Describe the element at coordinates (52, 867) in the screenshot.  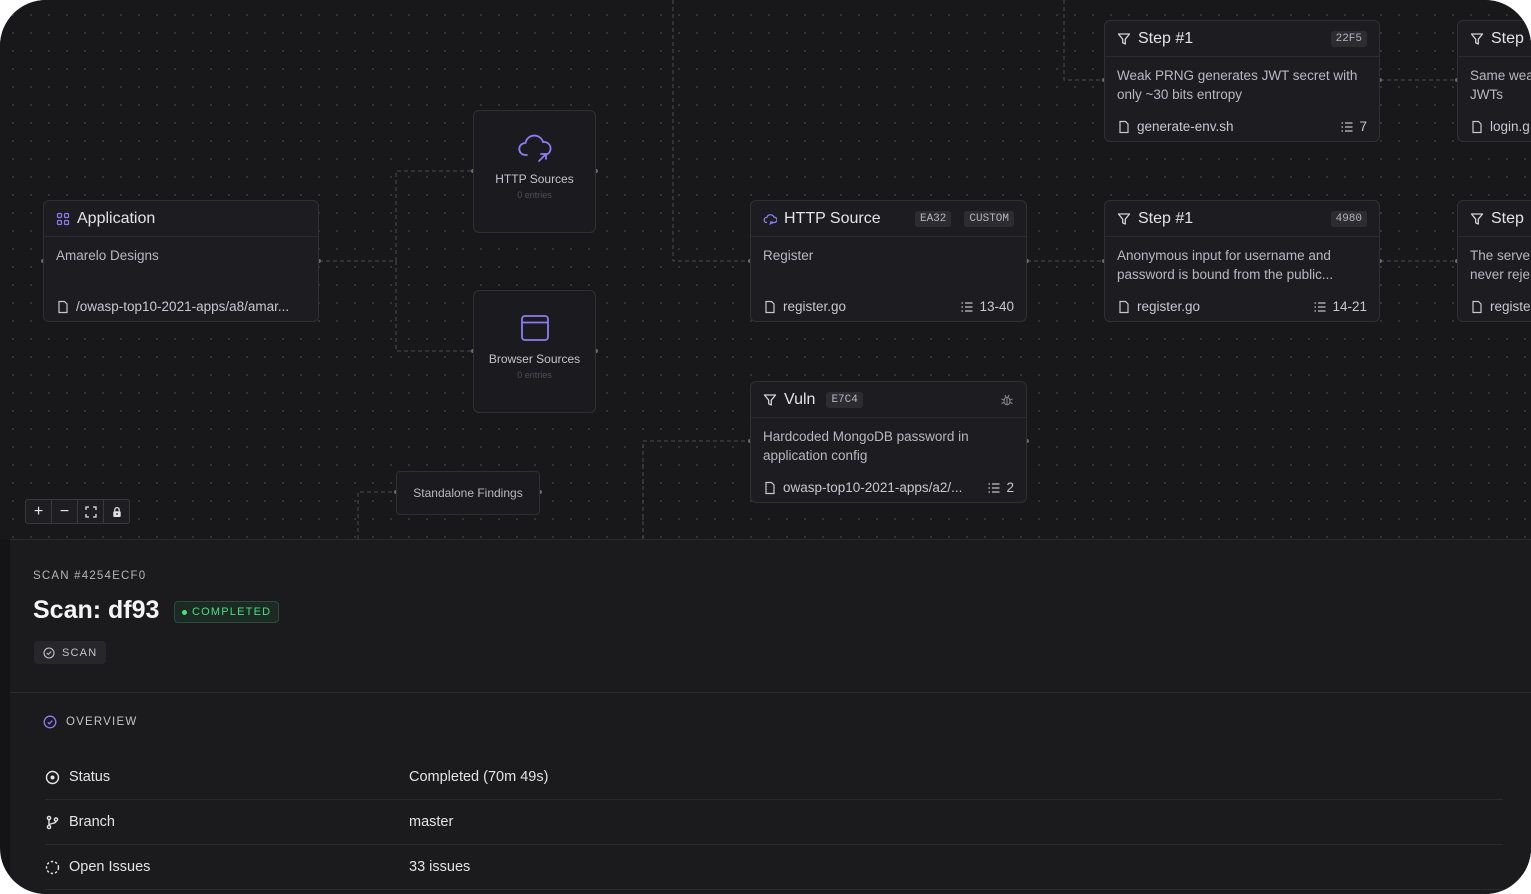
I see `issues-dashed-circle-icon` at that location.